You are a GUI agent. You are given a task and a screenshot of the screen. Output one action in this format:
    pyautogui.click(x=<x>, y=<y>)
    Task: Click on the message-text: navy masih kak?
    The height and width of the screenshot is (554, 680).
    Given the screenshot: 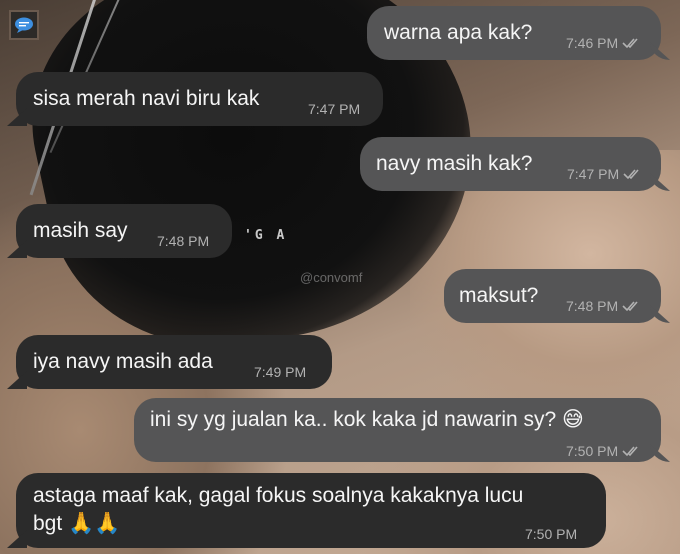 What is the action you would take?
    pyautogui.click(x=454, y=163)
    